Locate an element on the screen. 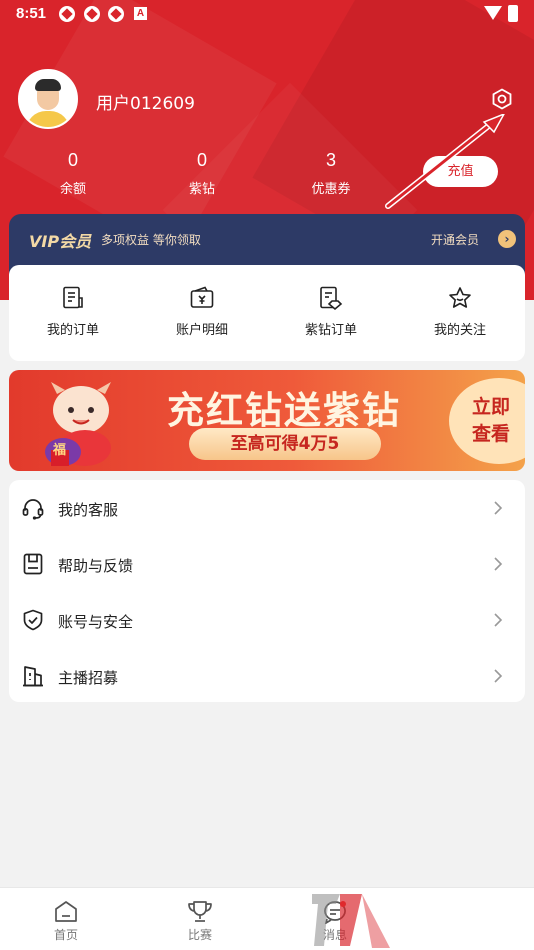 The image size is (534, 950). purple-diamond-label: 紫钻 is located at coordinates (201, 189).